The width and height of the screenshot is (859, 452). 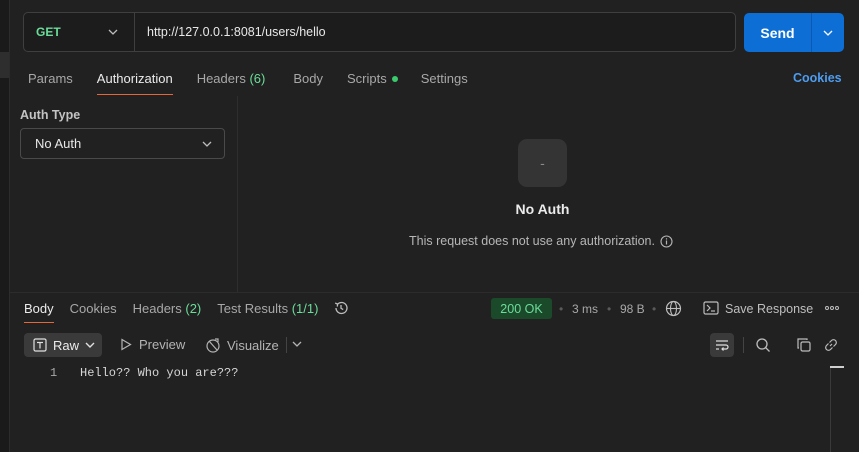 I want to click on response-tab-cookies: Cookies, so click(x=93, y=309).